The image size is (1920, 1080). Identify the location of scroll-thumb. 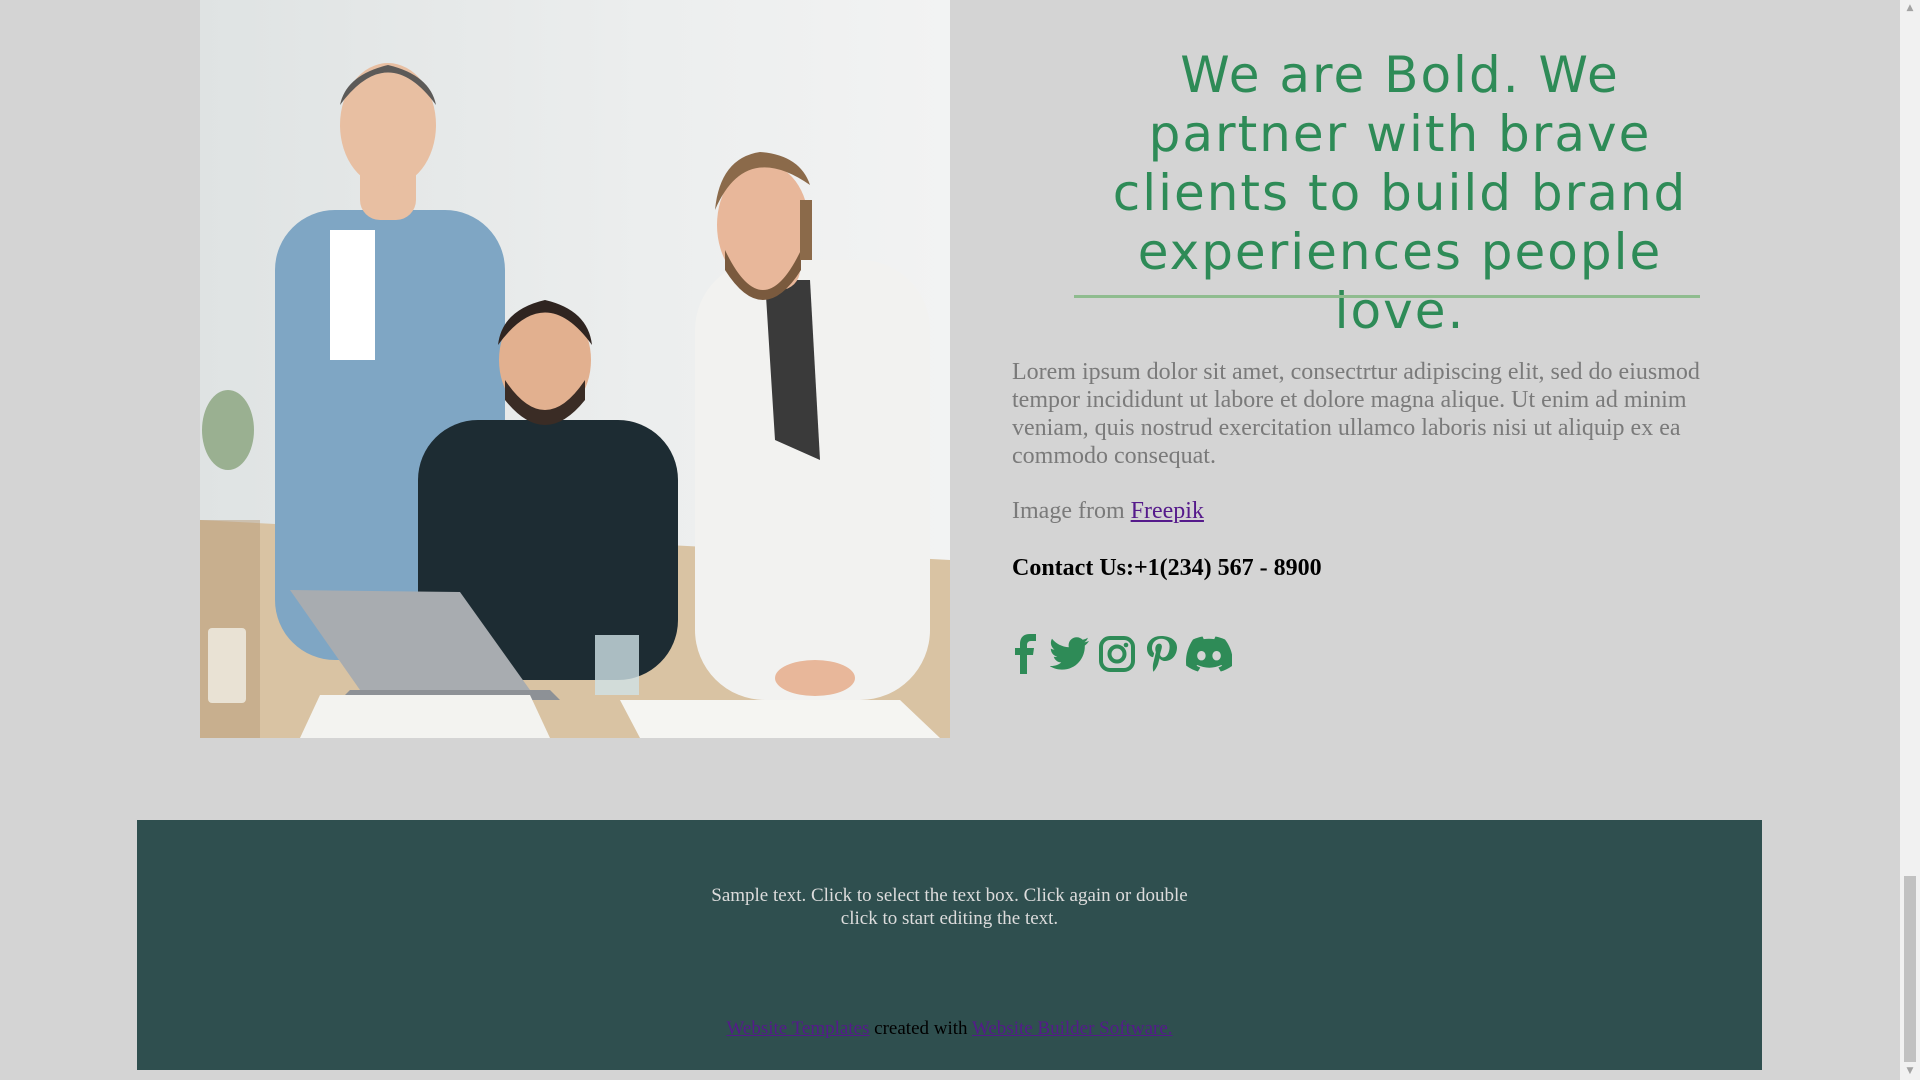
(1910, 969).